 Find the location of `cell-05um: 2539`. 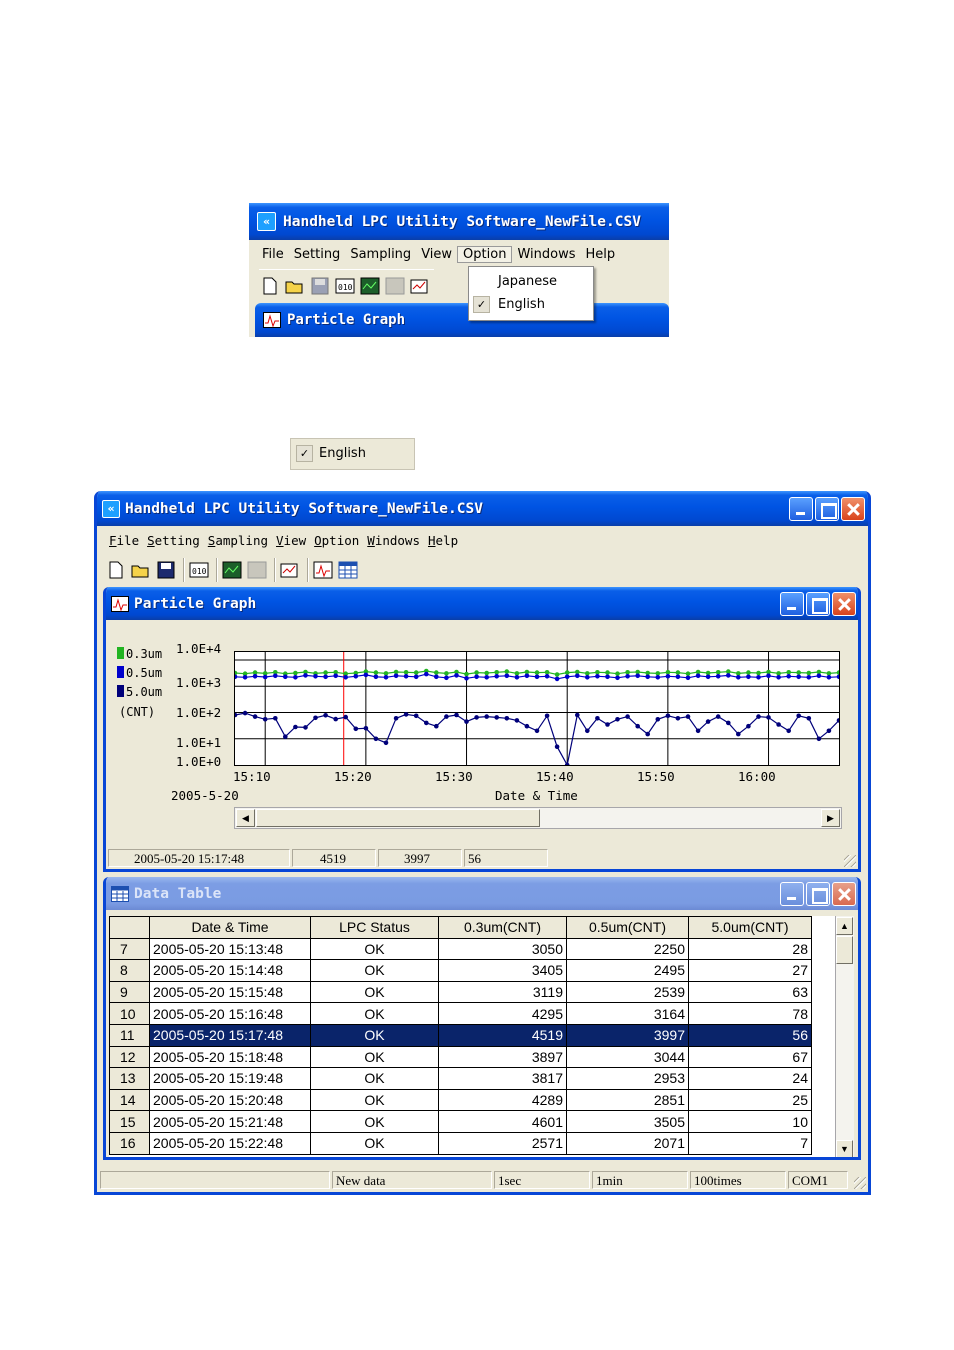

cell-05um: 2539 is located at coordinates (627, 992).